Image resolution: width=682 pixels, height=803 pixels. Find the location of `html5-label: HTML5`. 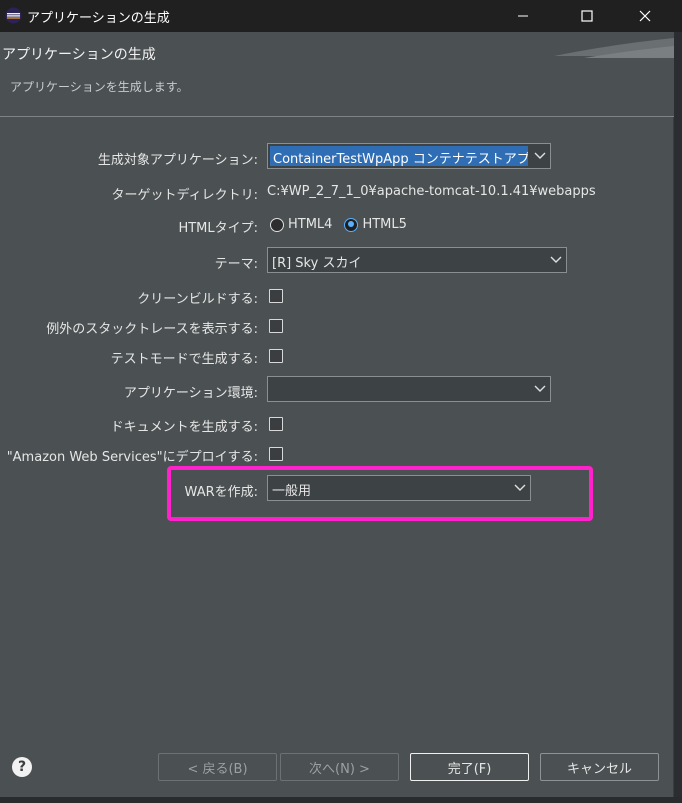

html5-label: HTML5 is located at coordinates (384, 224).